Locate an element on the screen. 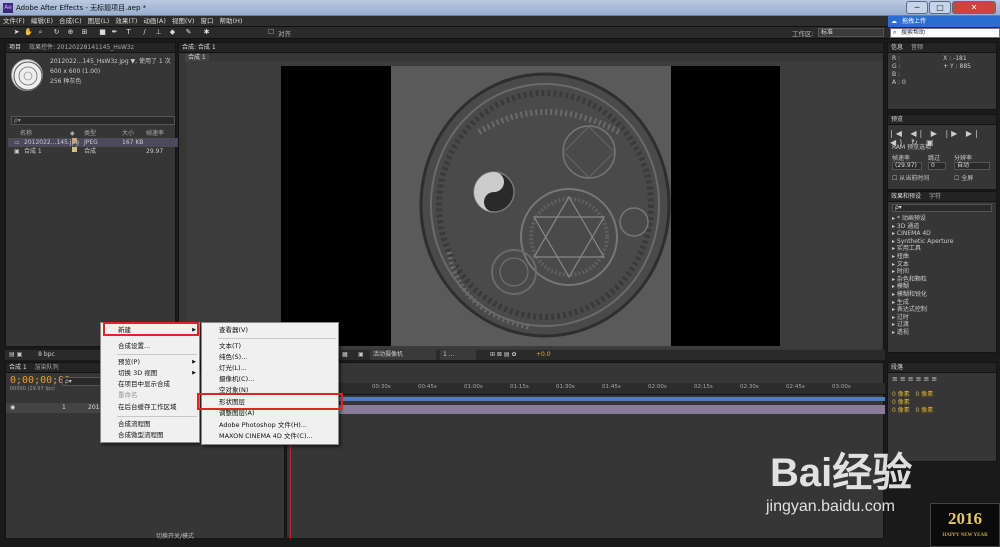 The width and height of the screenshot is (1000, 547). frame-rate-field: (29.97) is located at coordinates (907, 166).